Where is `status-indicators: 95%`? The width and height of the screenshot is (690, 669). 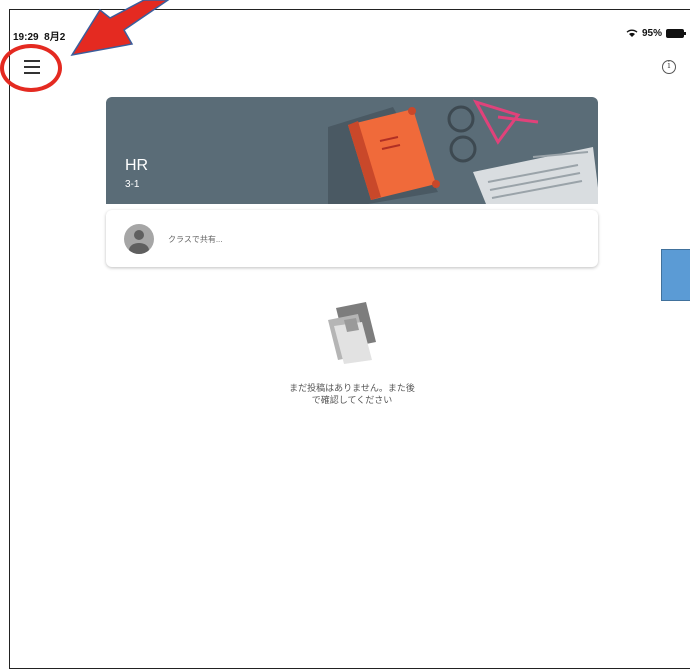 status-indicators: 95% is located at coordinates (656, 33).